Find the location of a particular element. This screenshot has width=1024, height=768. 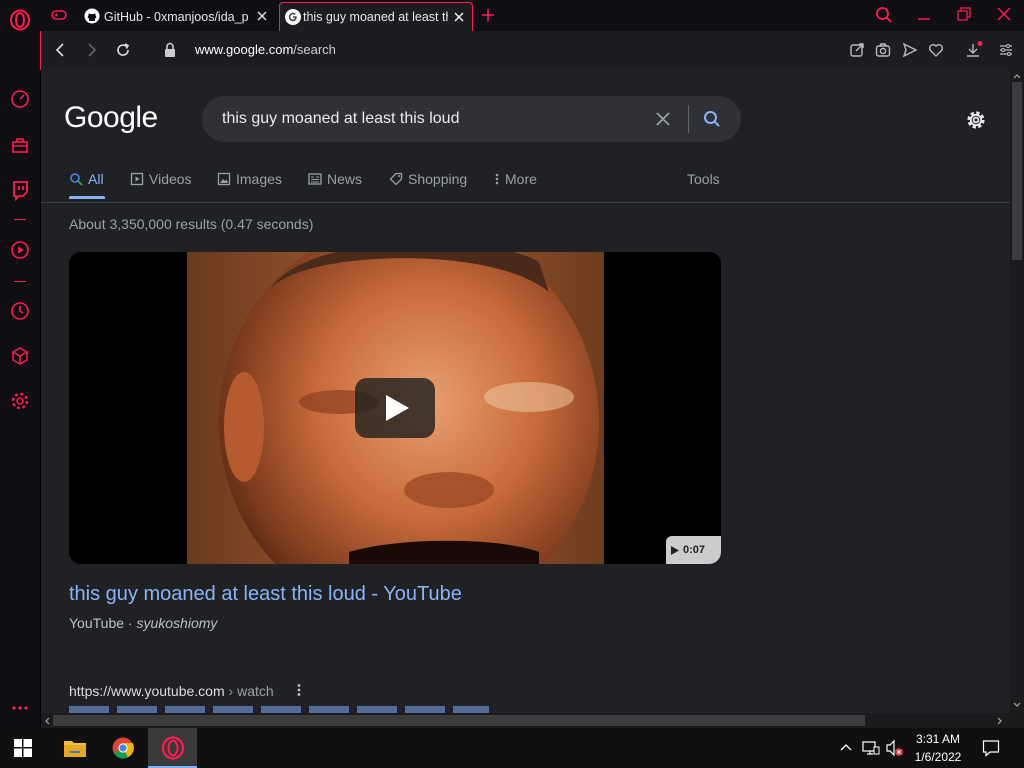

google-favicon-icon is located at coordinates (293, 17).